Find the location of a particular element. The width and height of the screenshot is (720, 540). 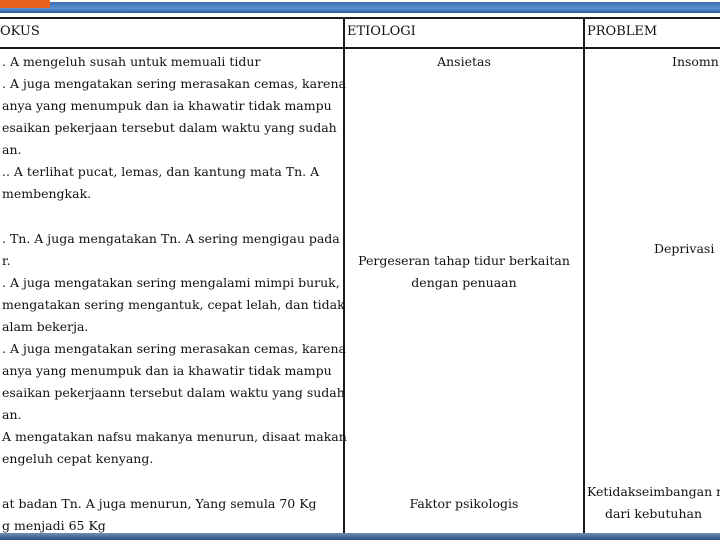

row3-etiologi: Faktor psikologis is located at coordinates (464, 503).